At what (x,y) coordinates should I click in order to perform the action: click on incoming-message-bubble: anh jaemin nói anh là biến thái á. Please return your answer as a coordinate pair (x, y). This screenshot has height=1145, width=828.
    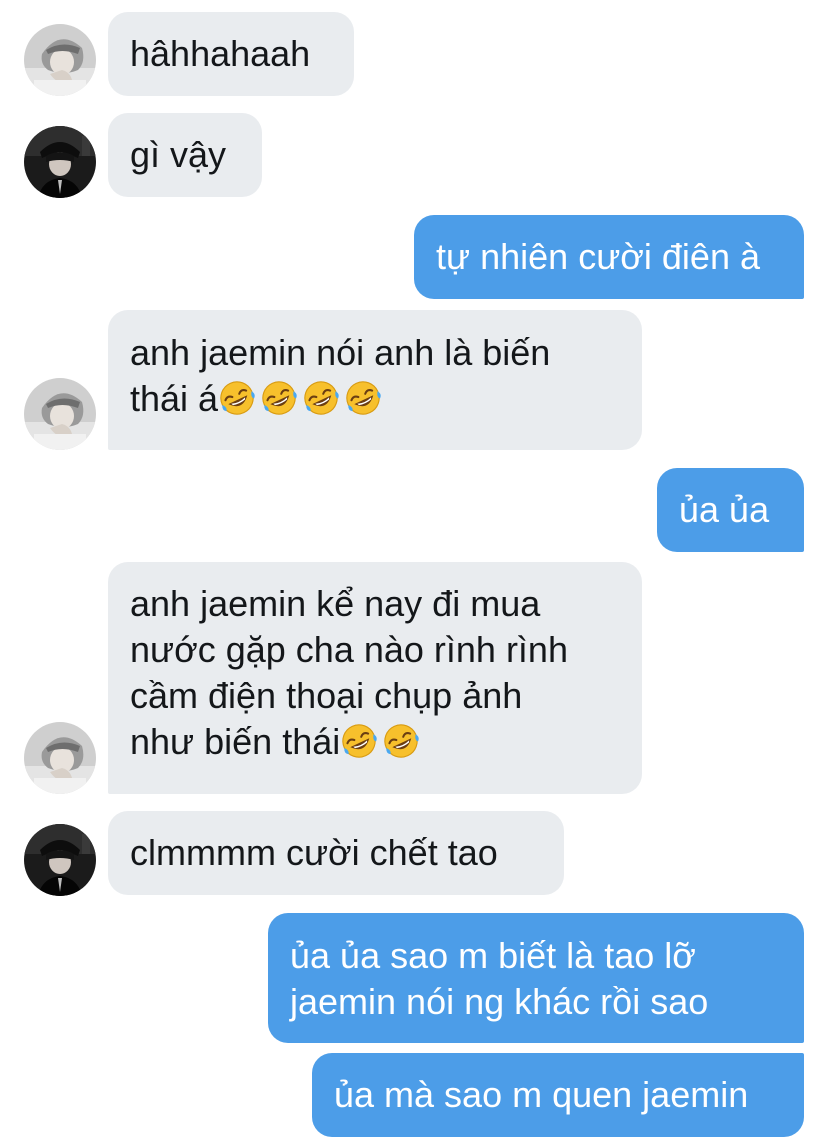
    Looking at the image, I should click on (375, 380).